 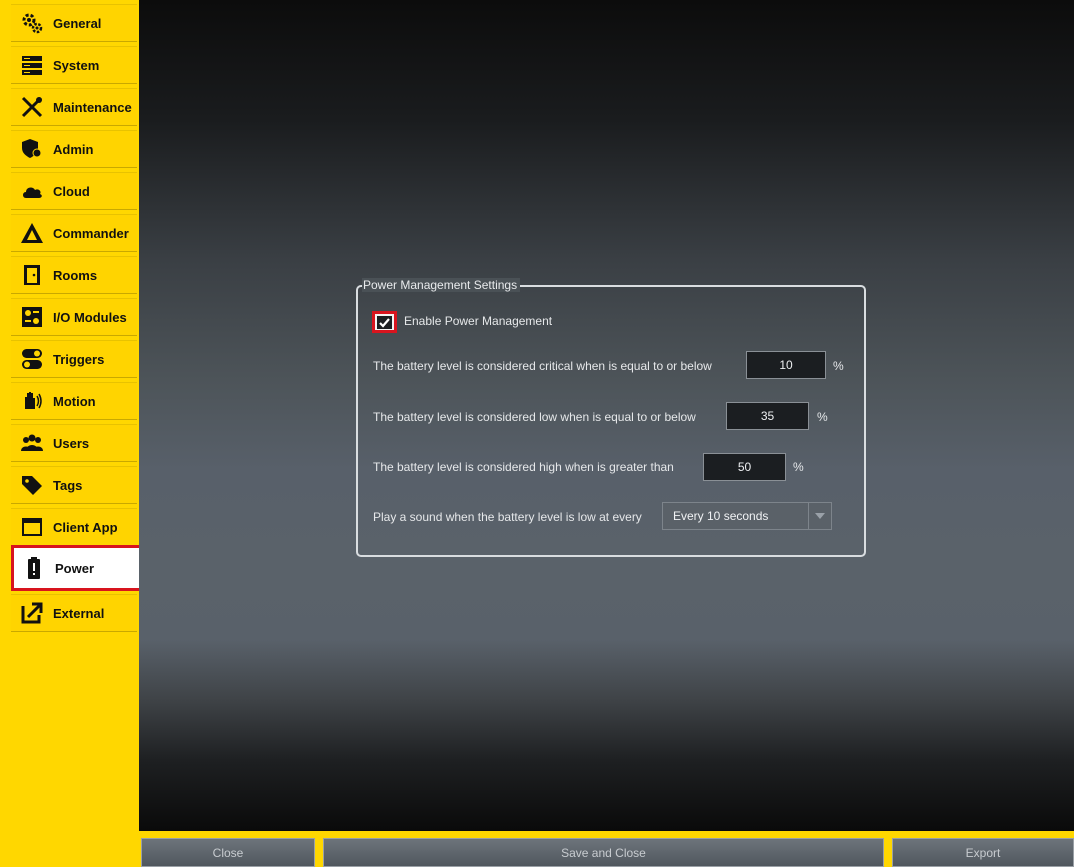 What do you see at coordinates (32, 485) in the screenshot?
I see `tag-icon` at bounding box center [32, 485].